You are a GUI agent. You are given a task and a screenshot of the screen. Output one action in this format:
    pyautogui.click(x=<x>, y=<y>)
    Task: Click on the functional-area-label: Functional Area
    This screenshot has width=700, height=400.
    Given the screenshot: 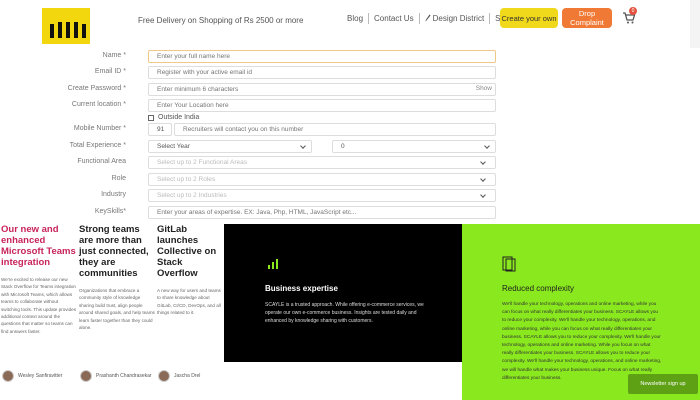 What is the action you would take?
    pyautogui.click(x=101, y=161)
    